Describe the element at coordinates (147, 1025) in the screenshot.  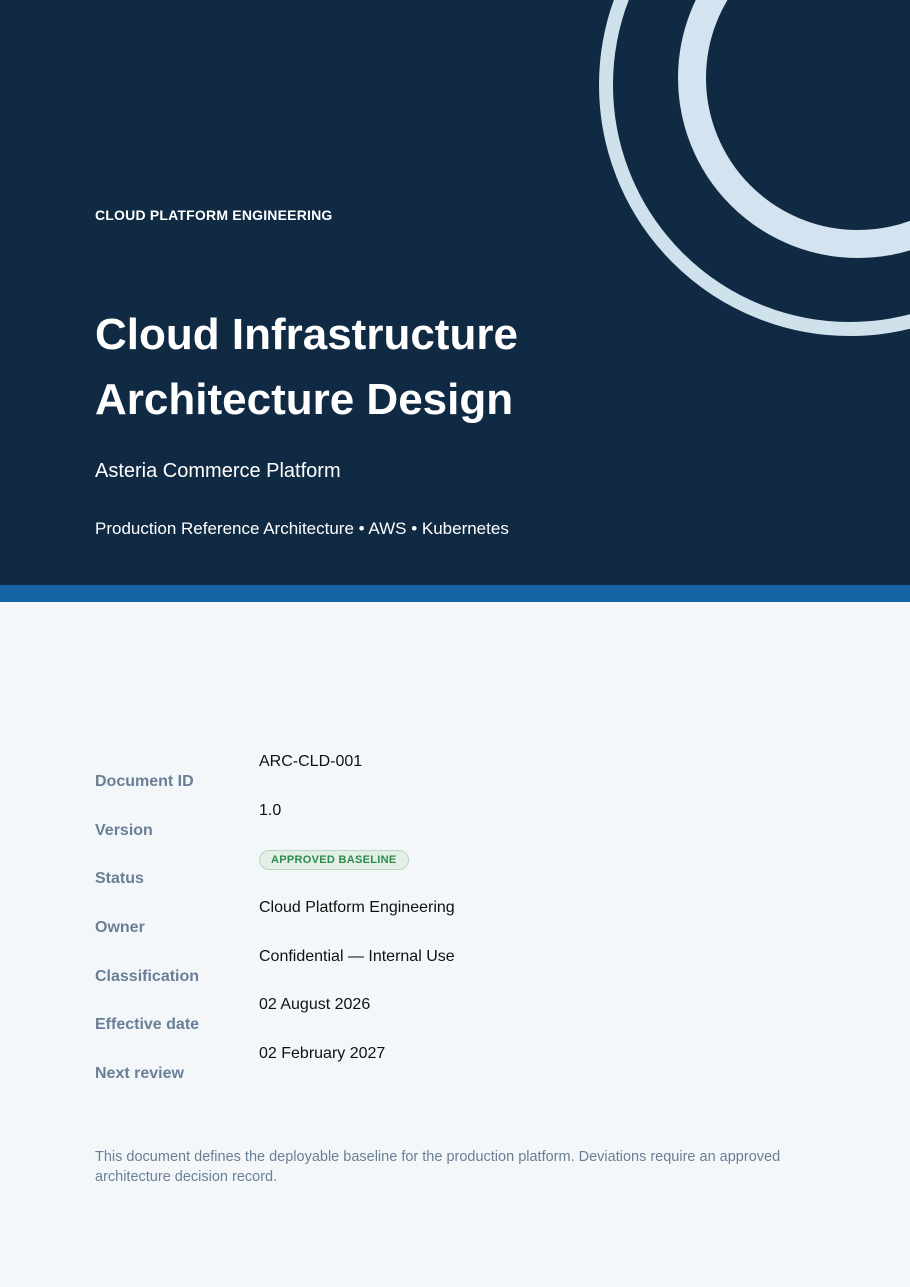
I see `label-effective-date: Effective date` at that location.